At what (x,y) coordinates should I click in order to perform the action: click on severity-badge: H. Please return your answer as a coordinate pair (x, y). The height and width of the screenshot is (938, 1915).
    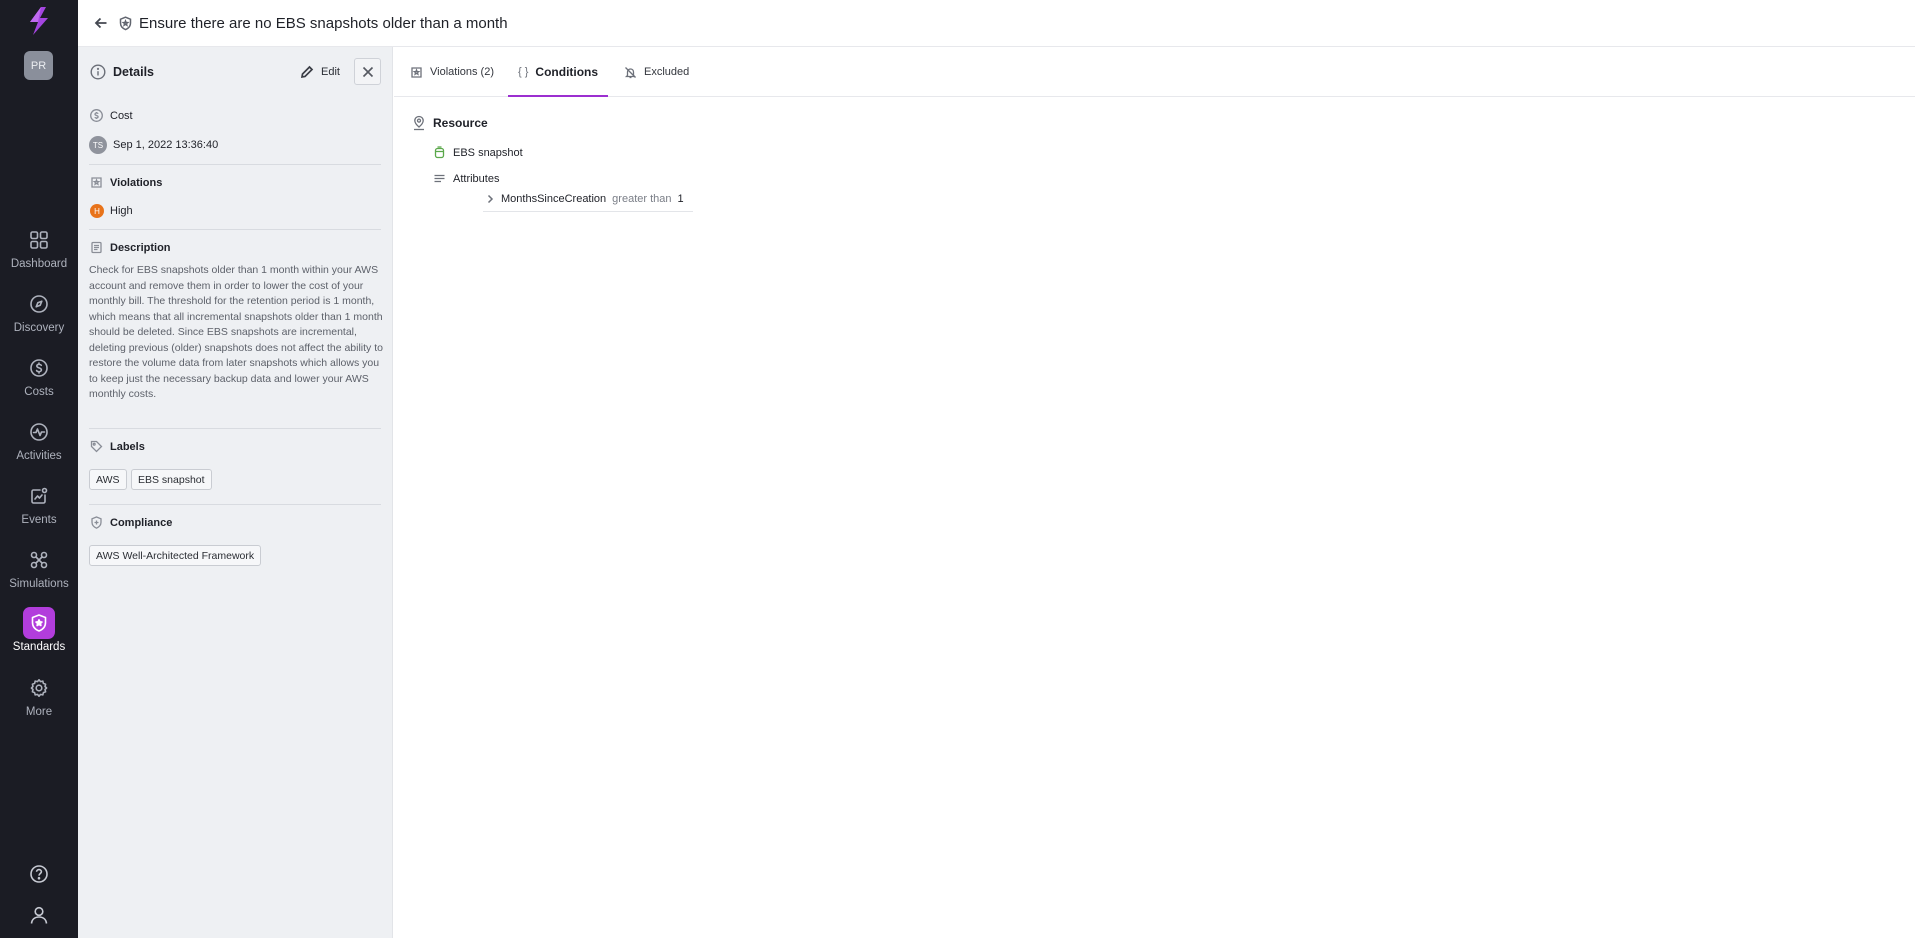
    Looking at the image, I should click on (97, 211).